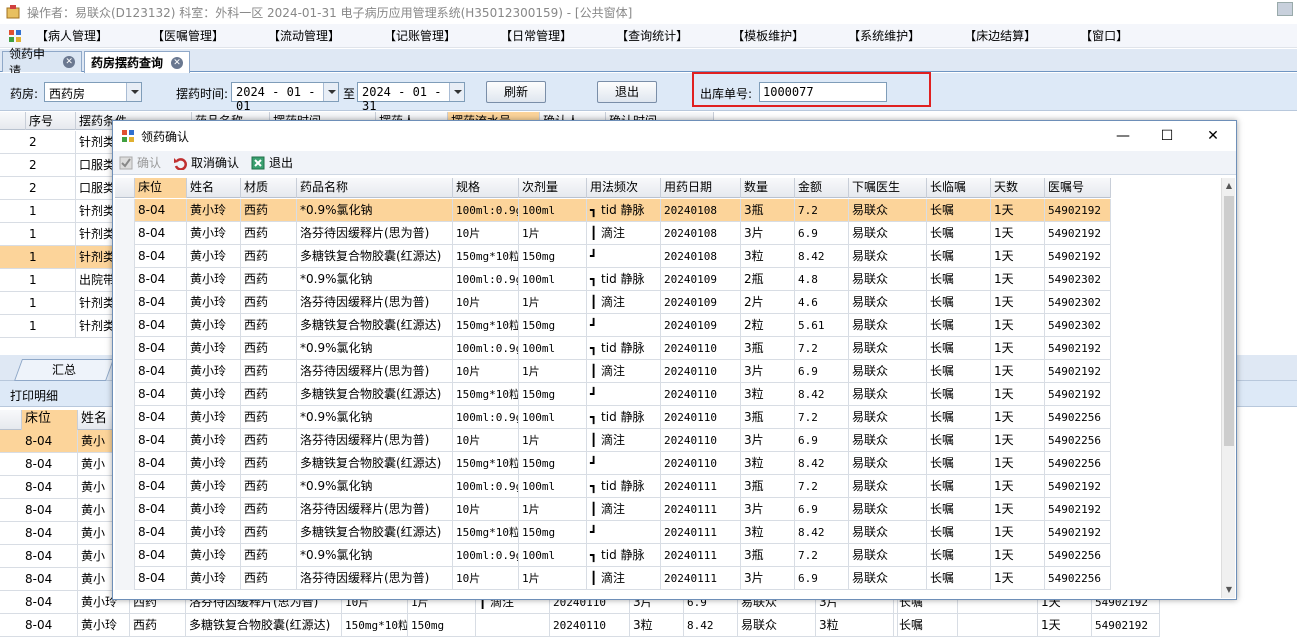  What do you see at coordinates (701, 302) in the screenshot?
I see `cell: 20240109` at bounding box center [701, 302].